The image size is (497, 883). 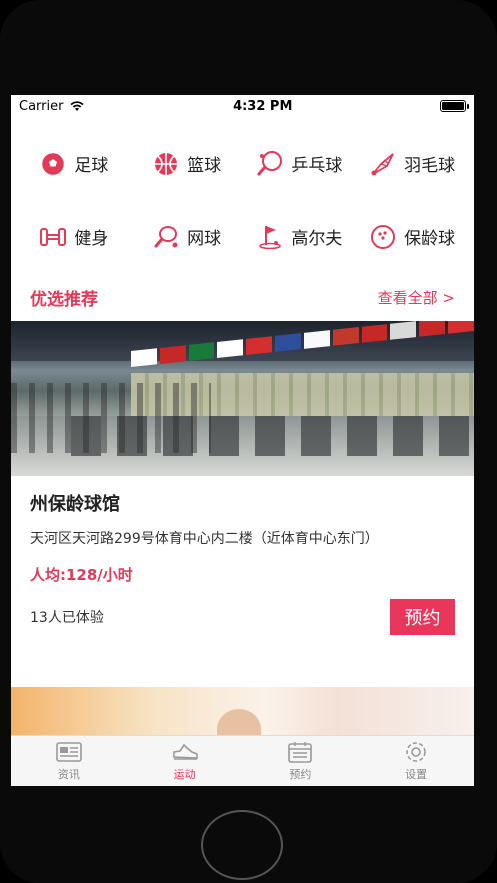 I want to click on book-button: 预约, so click(x=422, y=617).